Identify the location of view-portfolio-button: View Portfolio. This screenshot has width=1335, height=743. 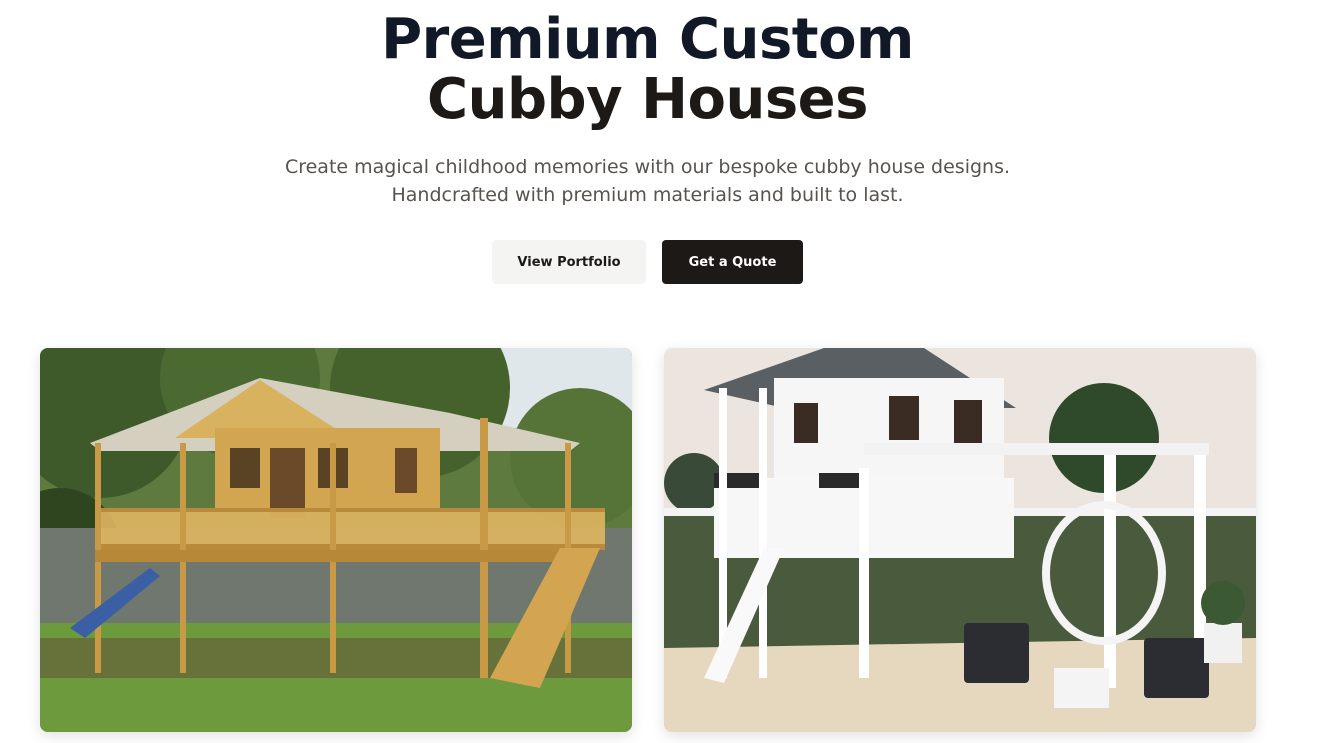
(569, 262).